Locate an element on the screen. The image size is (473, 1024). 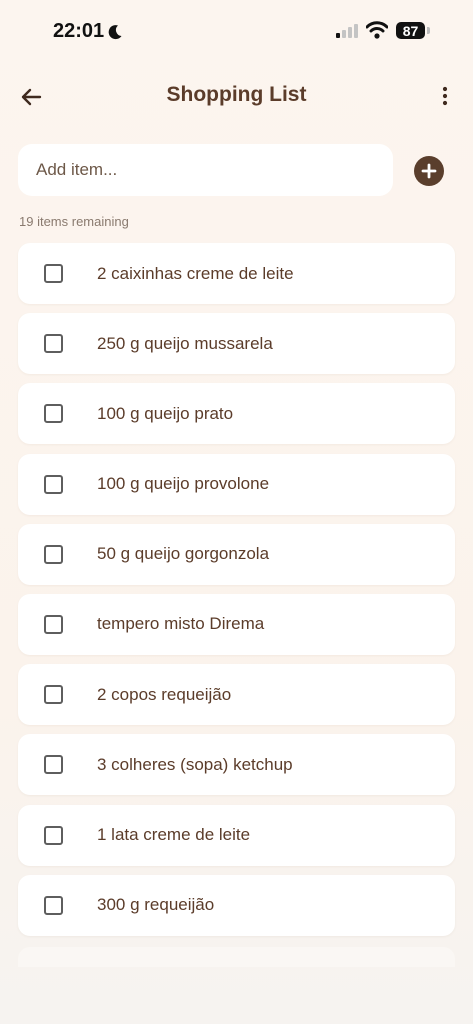
item-label: tempero misto Direma is located at coordinates (181, 624).